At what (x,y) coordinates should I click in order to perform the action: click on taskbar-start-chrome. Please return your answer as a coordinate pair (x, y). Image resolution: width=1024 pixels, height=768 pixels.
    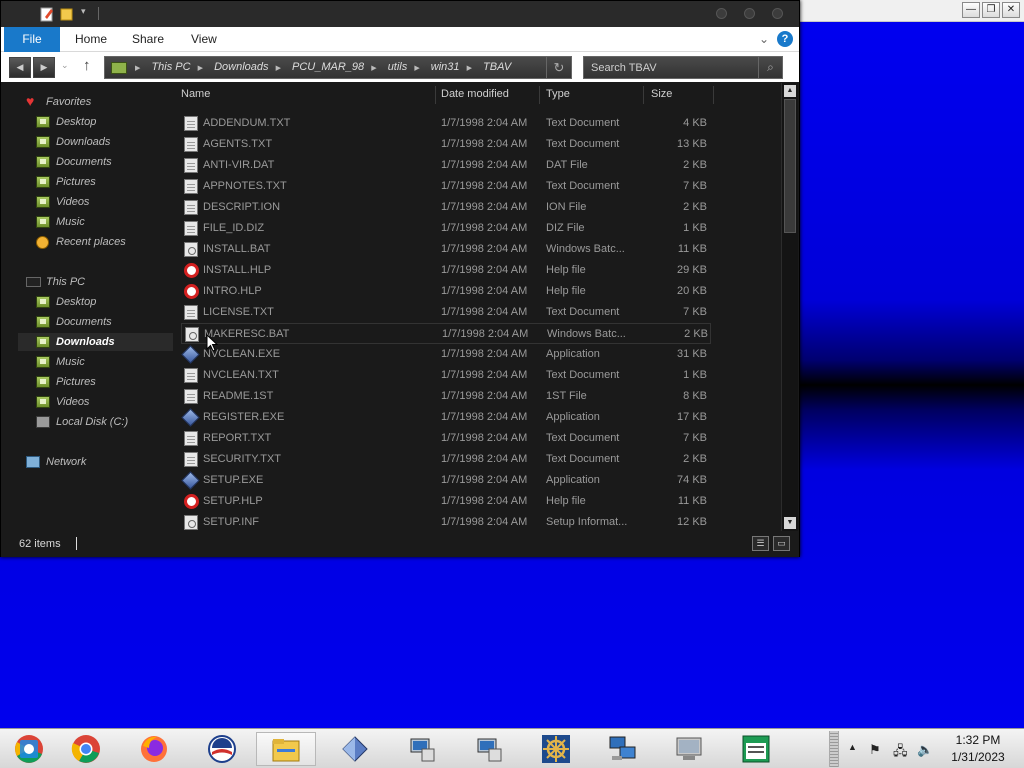
    Looking at the image, I should click on (30, 749).